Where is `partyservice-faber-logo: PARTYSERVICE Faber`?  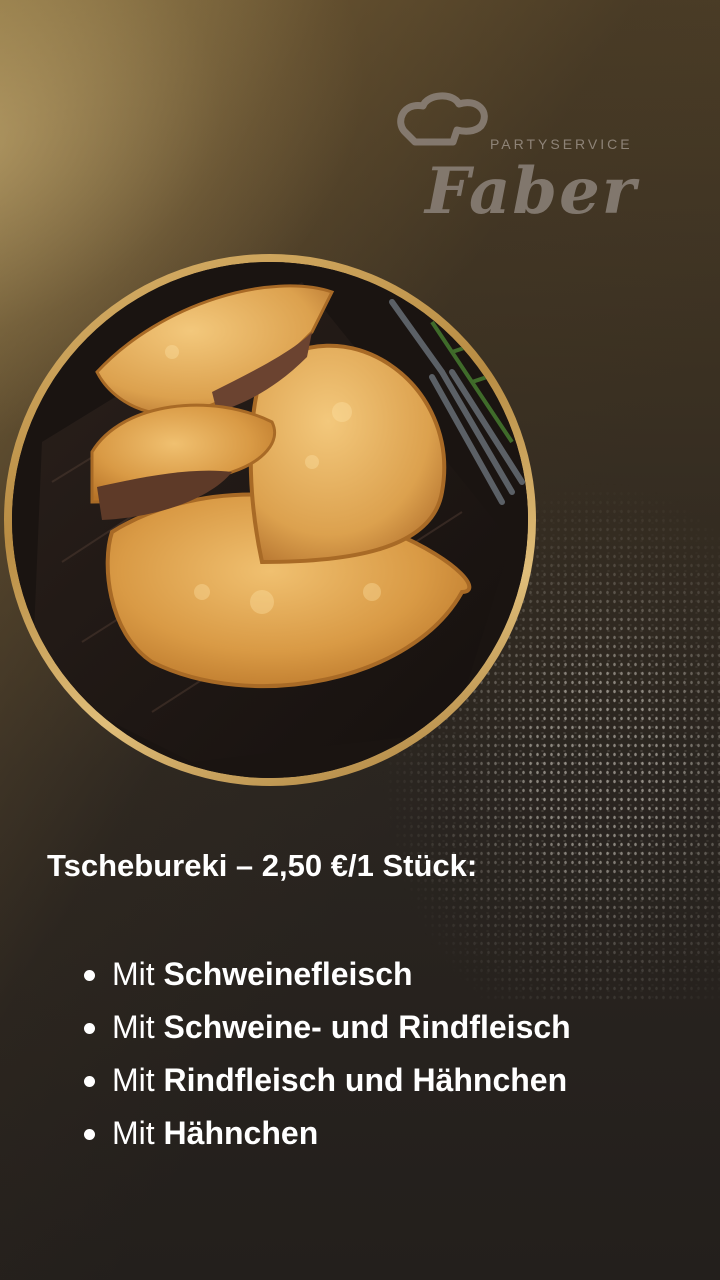 partyservice-faber-logo: PARTYSERVICE Faber is located at coordinates (530, 160).